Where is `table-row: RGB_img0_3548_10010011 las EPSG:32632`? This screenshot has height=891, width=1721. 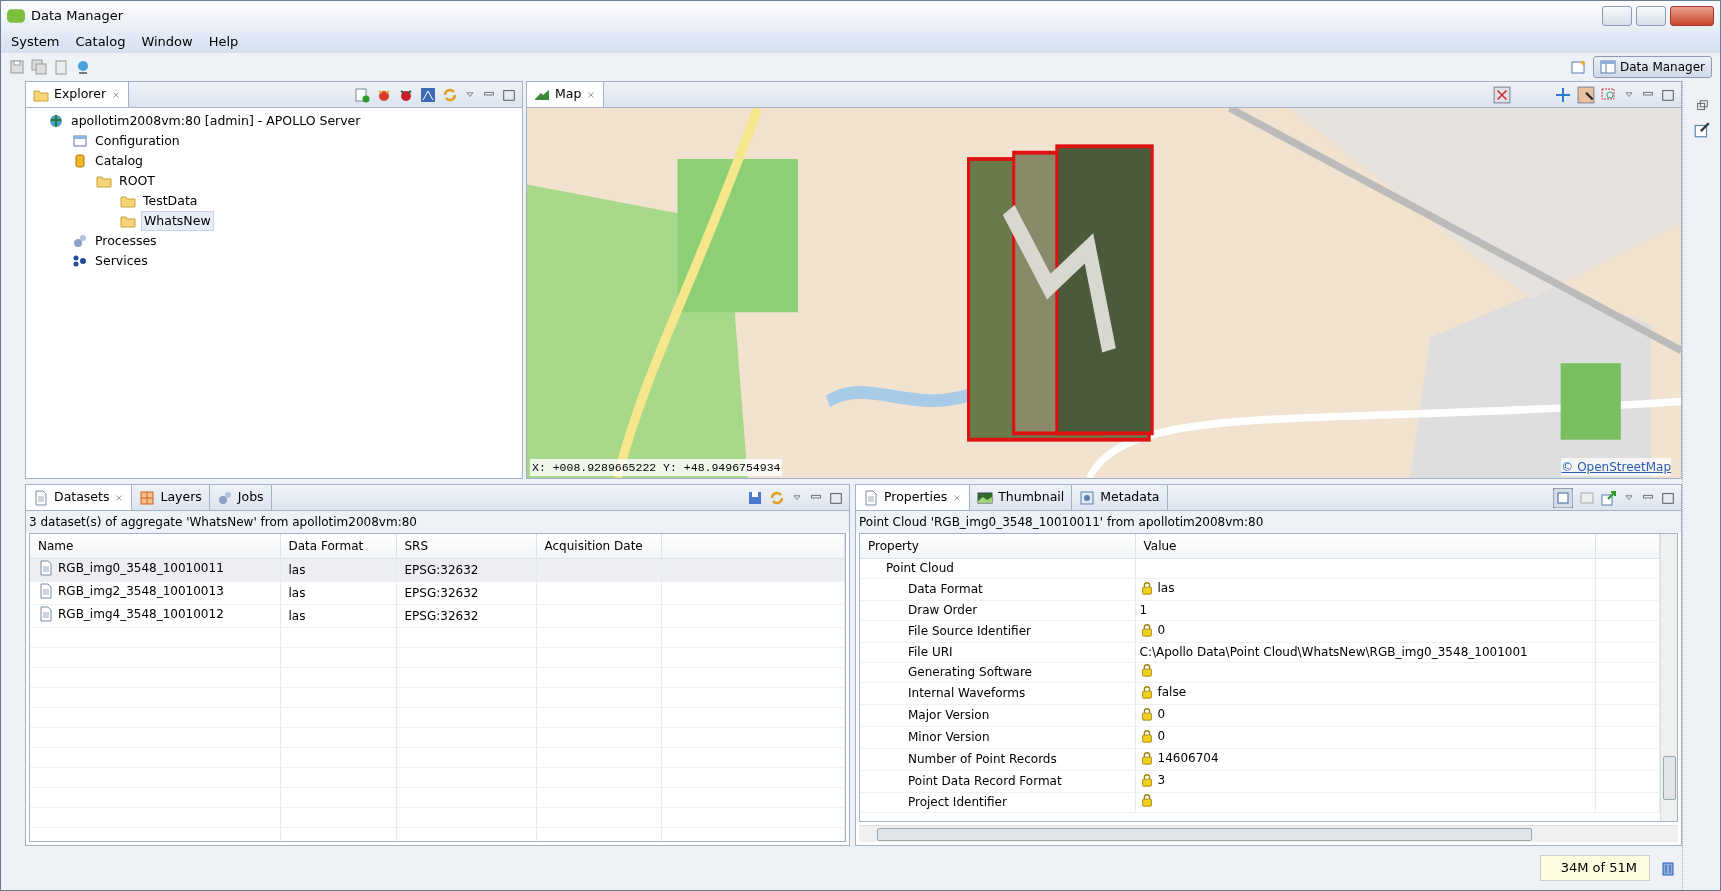 table-row: RGB_img0_3548_10010011 las EPSG:32632 is located at coordinates (437, 569).